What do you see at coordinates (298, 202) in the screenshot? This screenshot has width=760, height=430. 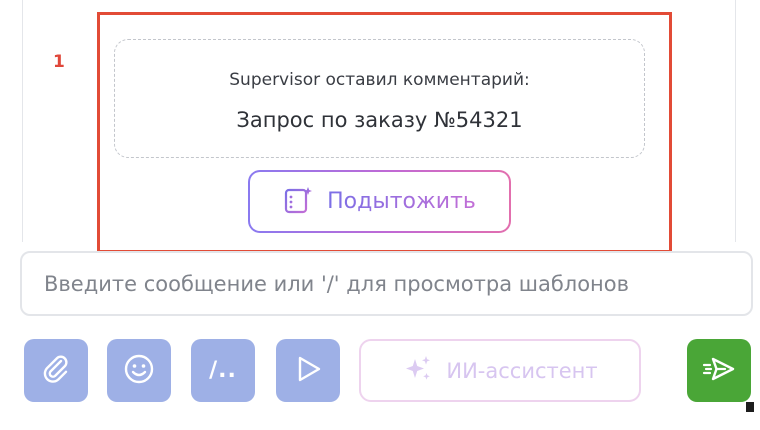 I see `summary-list-icon` at bounding box center [298, 202].